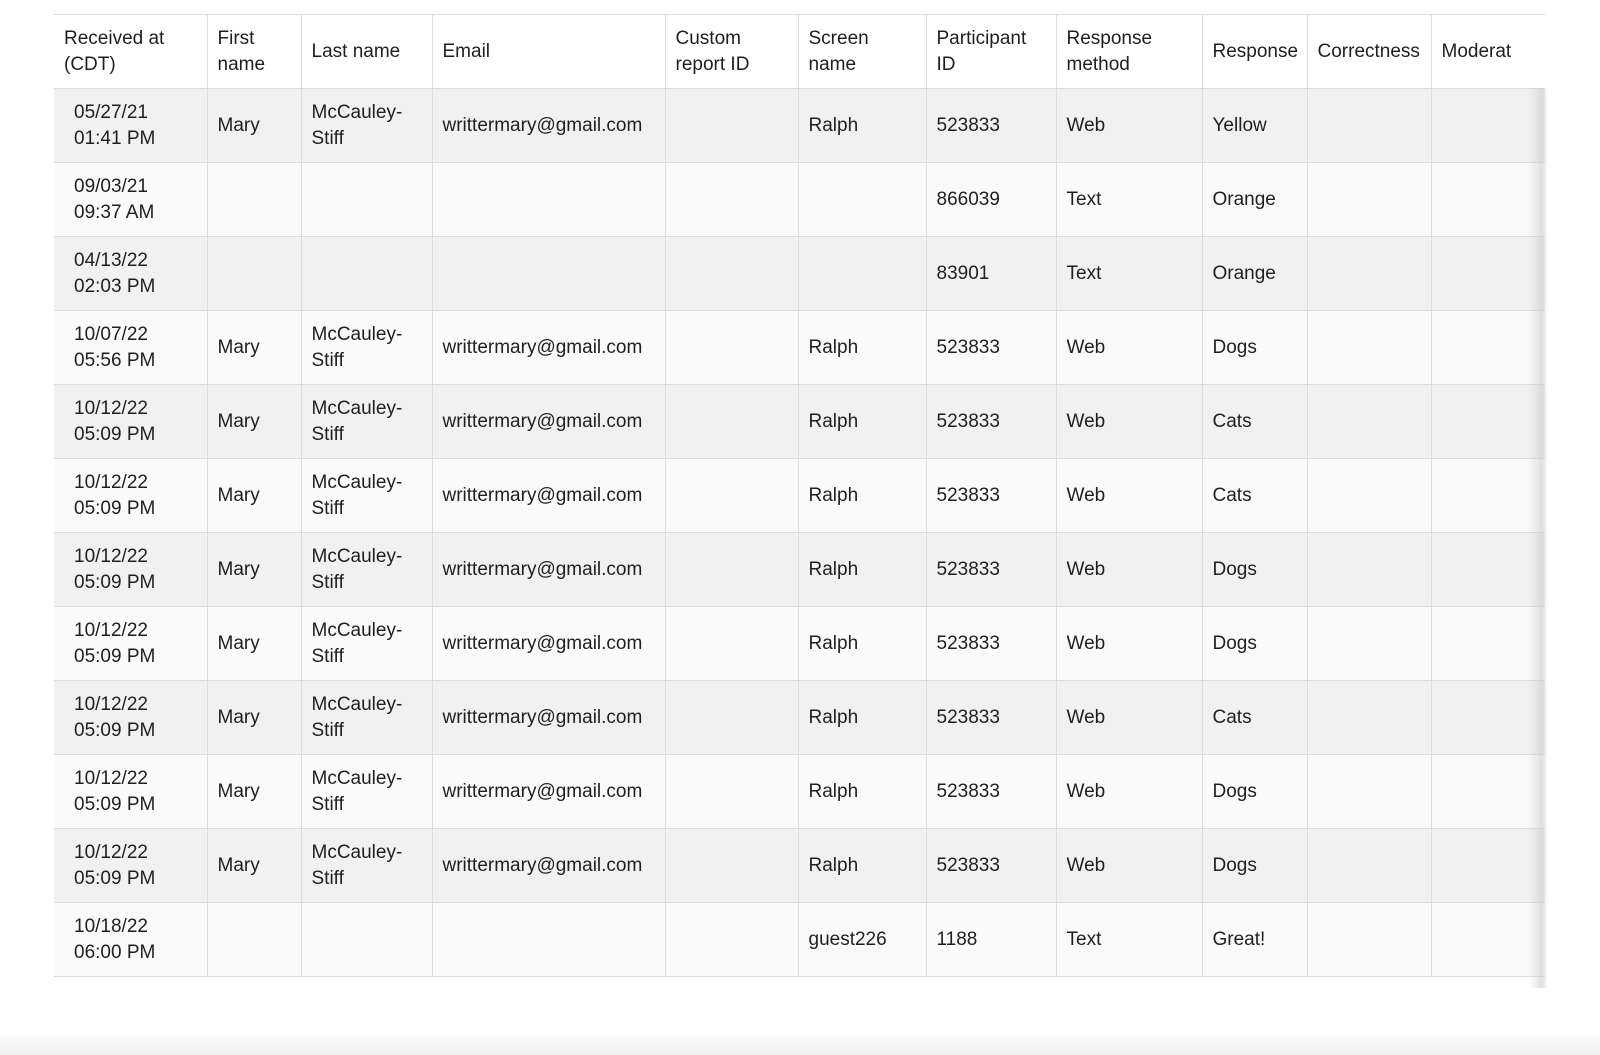  I want to click on column-header-screen-name: Screen name, so click(862, 51).